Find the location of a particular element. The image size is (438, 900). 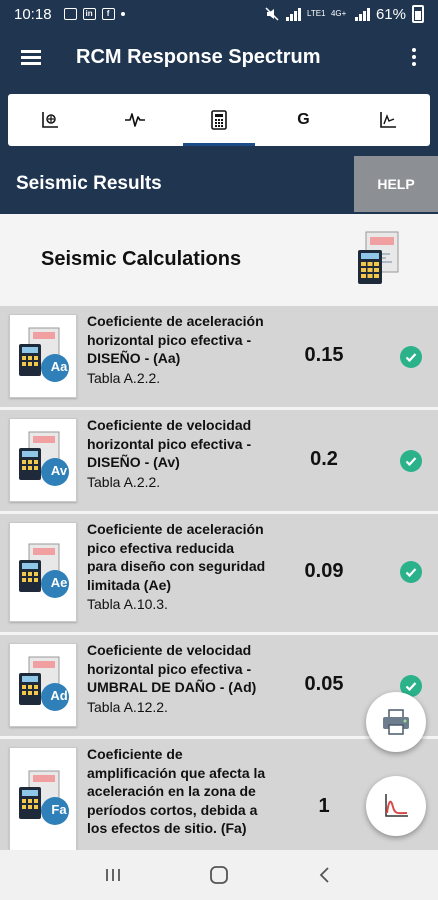

menu-button is located at coordinates (31, 57).